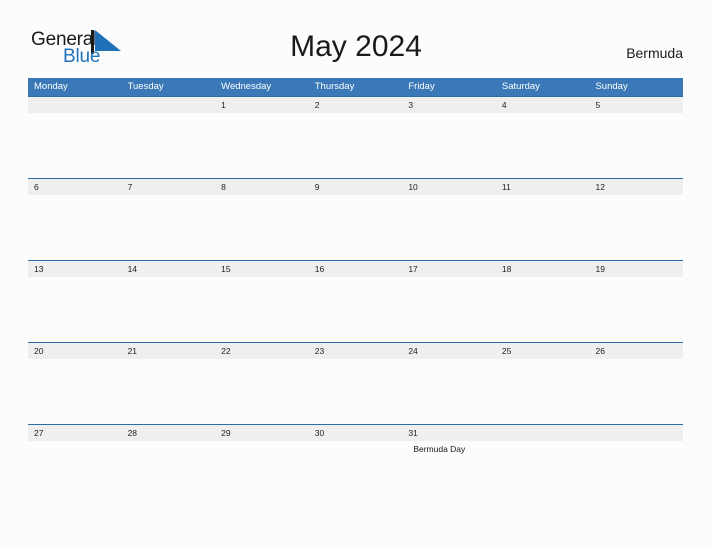  Describe the element at coordinates (169, 351) in the screenshot. I see `day-number: 21` at that location.